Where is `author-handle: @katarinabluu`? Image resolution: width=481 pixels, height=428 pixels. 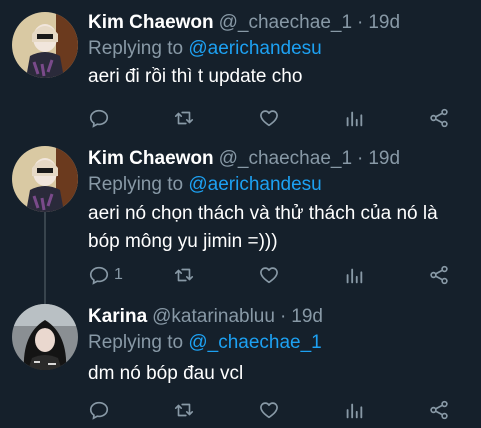 author-handle: @katarinabluu is located at coordinates (213, 317).